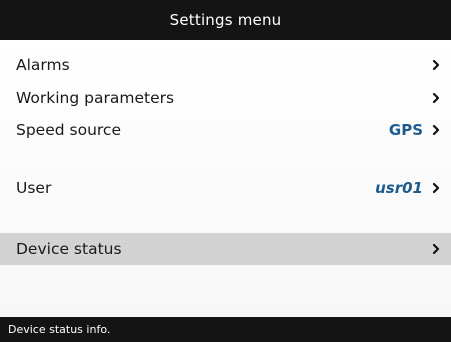 Image resolution: width=451 pixels, height=342 pixels. Describe the element at coordinates (43, 65) in the screenshot. I see `menu-item-label: Alarms` at that location.